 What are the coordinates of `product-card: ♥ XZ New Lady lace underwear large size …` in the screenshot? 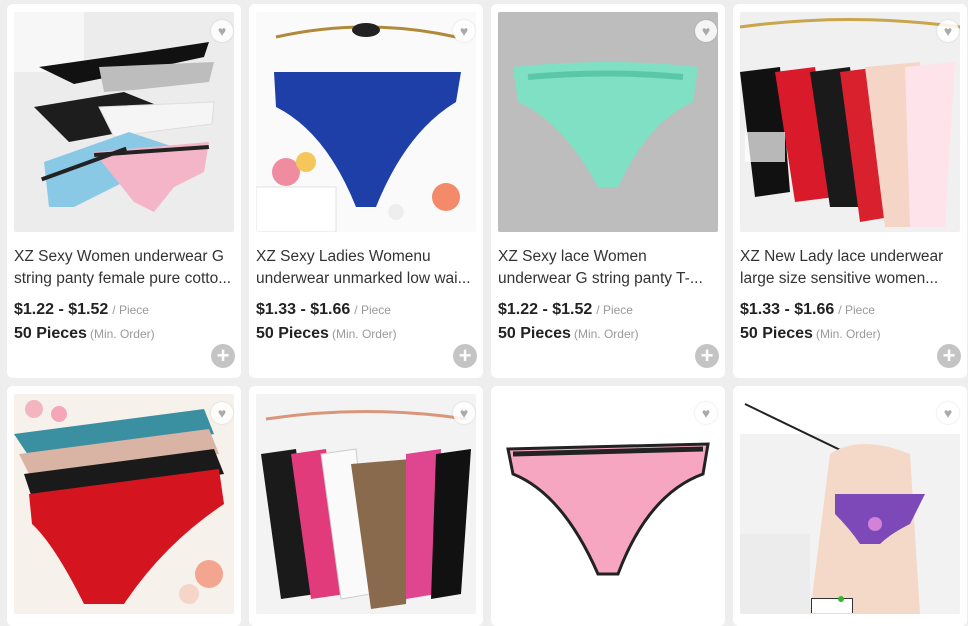 It's located at (850, 191).